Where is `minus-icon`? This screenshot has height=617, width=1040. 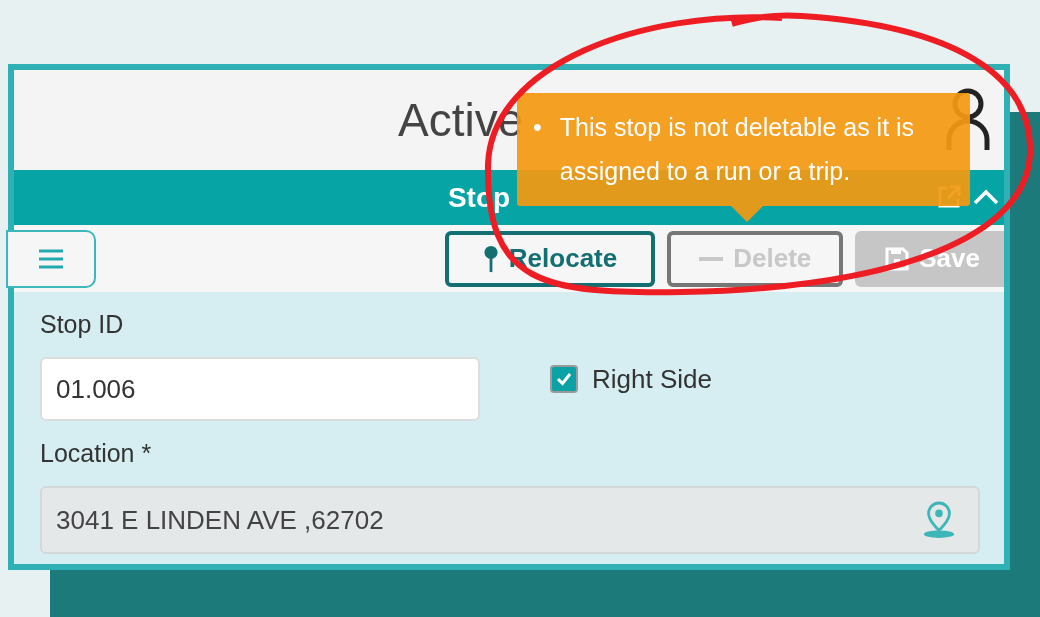 minus-icon is located at coordinates (711, 258).